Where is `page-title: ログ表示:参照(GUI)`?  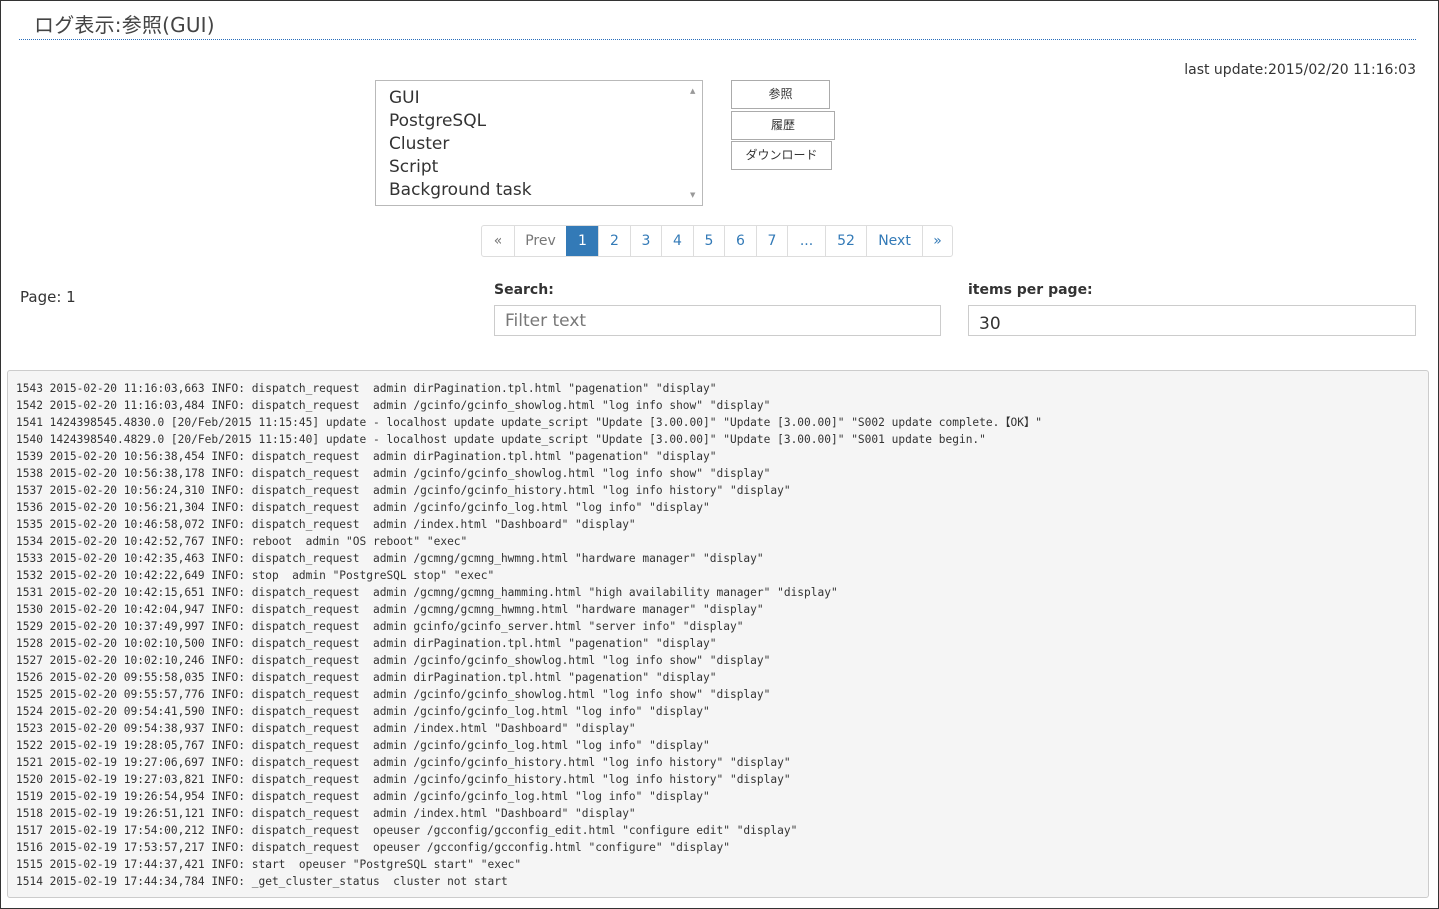
page-title: ログ表示:参照(GUI) is located at coordinates (124, 25).